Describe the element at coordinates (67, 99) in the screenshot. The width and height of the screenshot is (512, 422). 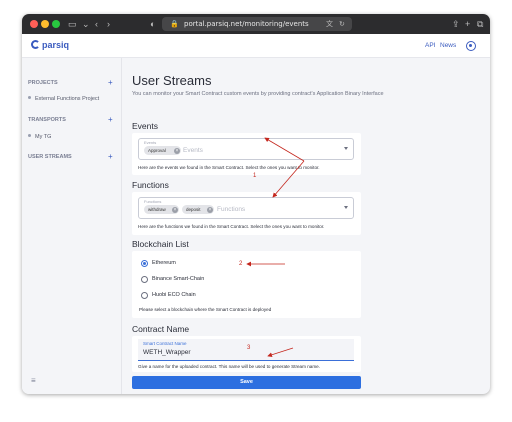
I see `sidebar-item-label: External Functions Project` at that location.